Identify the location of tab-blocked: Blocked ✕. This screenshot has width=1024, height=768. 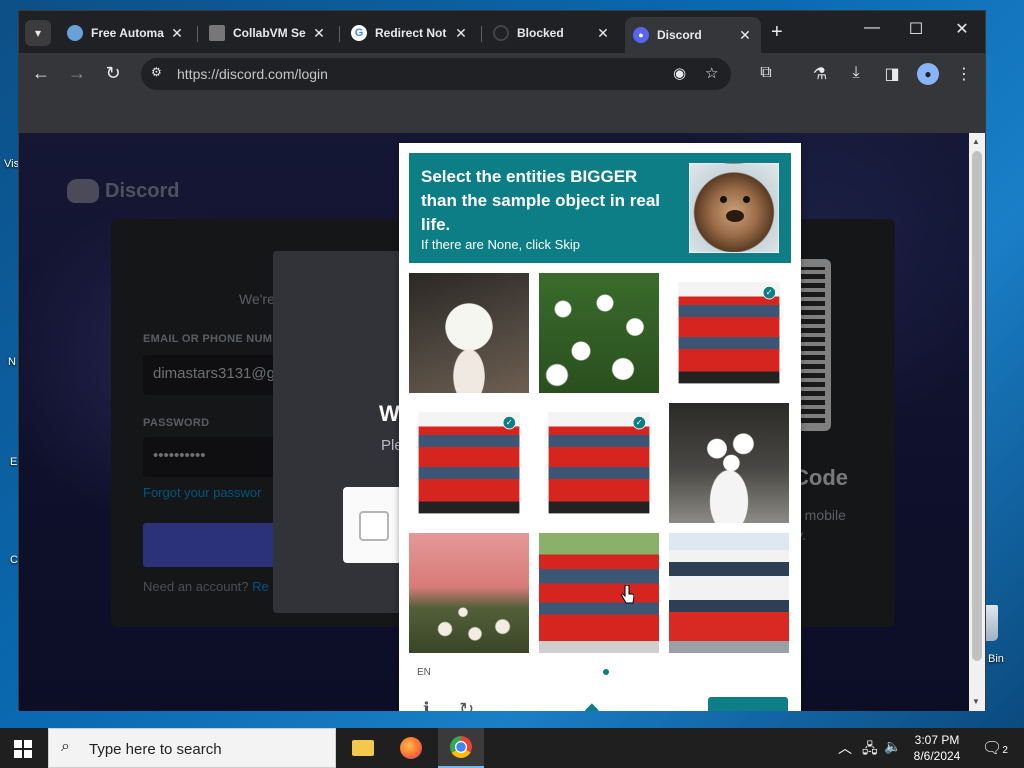
(552, 33).